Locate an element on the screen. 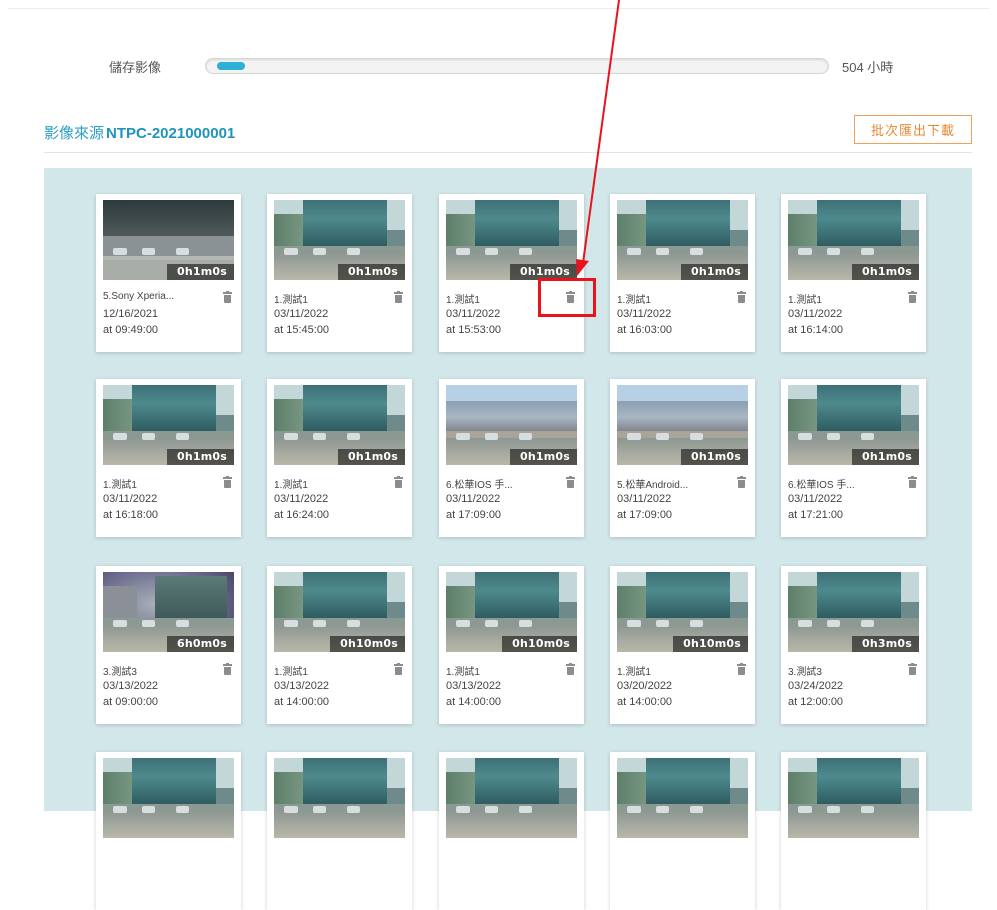 This screenshot has width=997, height=910. video-card: 0h1m0s 1.測試1 03/11/2022 at 16:14:00 is located at coordinates (853, 273).